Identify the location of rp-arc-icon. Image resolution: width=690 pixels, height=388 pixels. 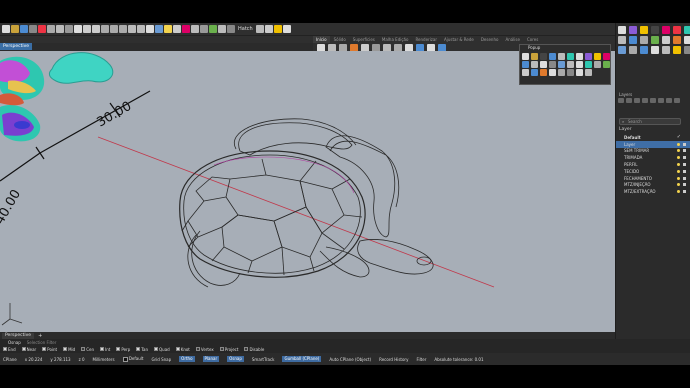
(666, 40).